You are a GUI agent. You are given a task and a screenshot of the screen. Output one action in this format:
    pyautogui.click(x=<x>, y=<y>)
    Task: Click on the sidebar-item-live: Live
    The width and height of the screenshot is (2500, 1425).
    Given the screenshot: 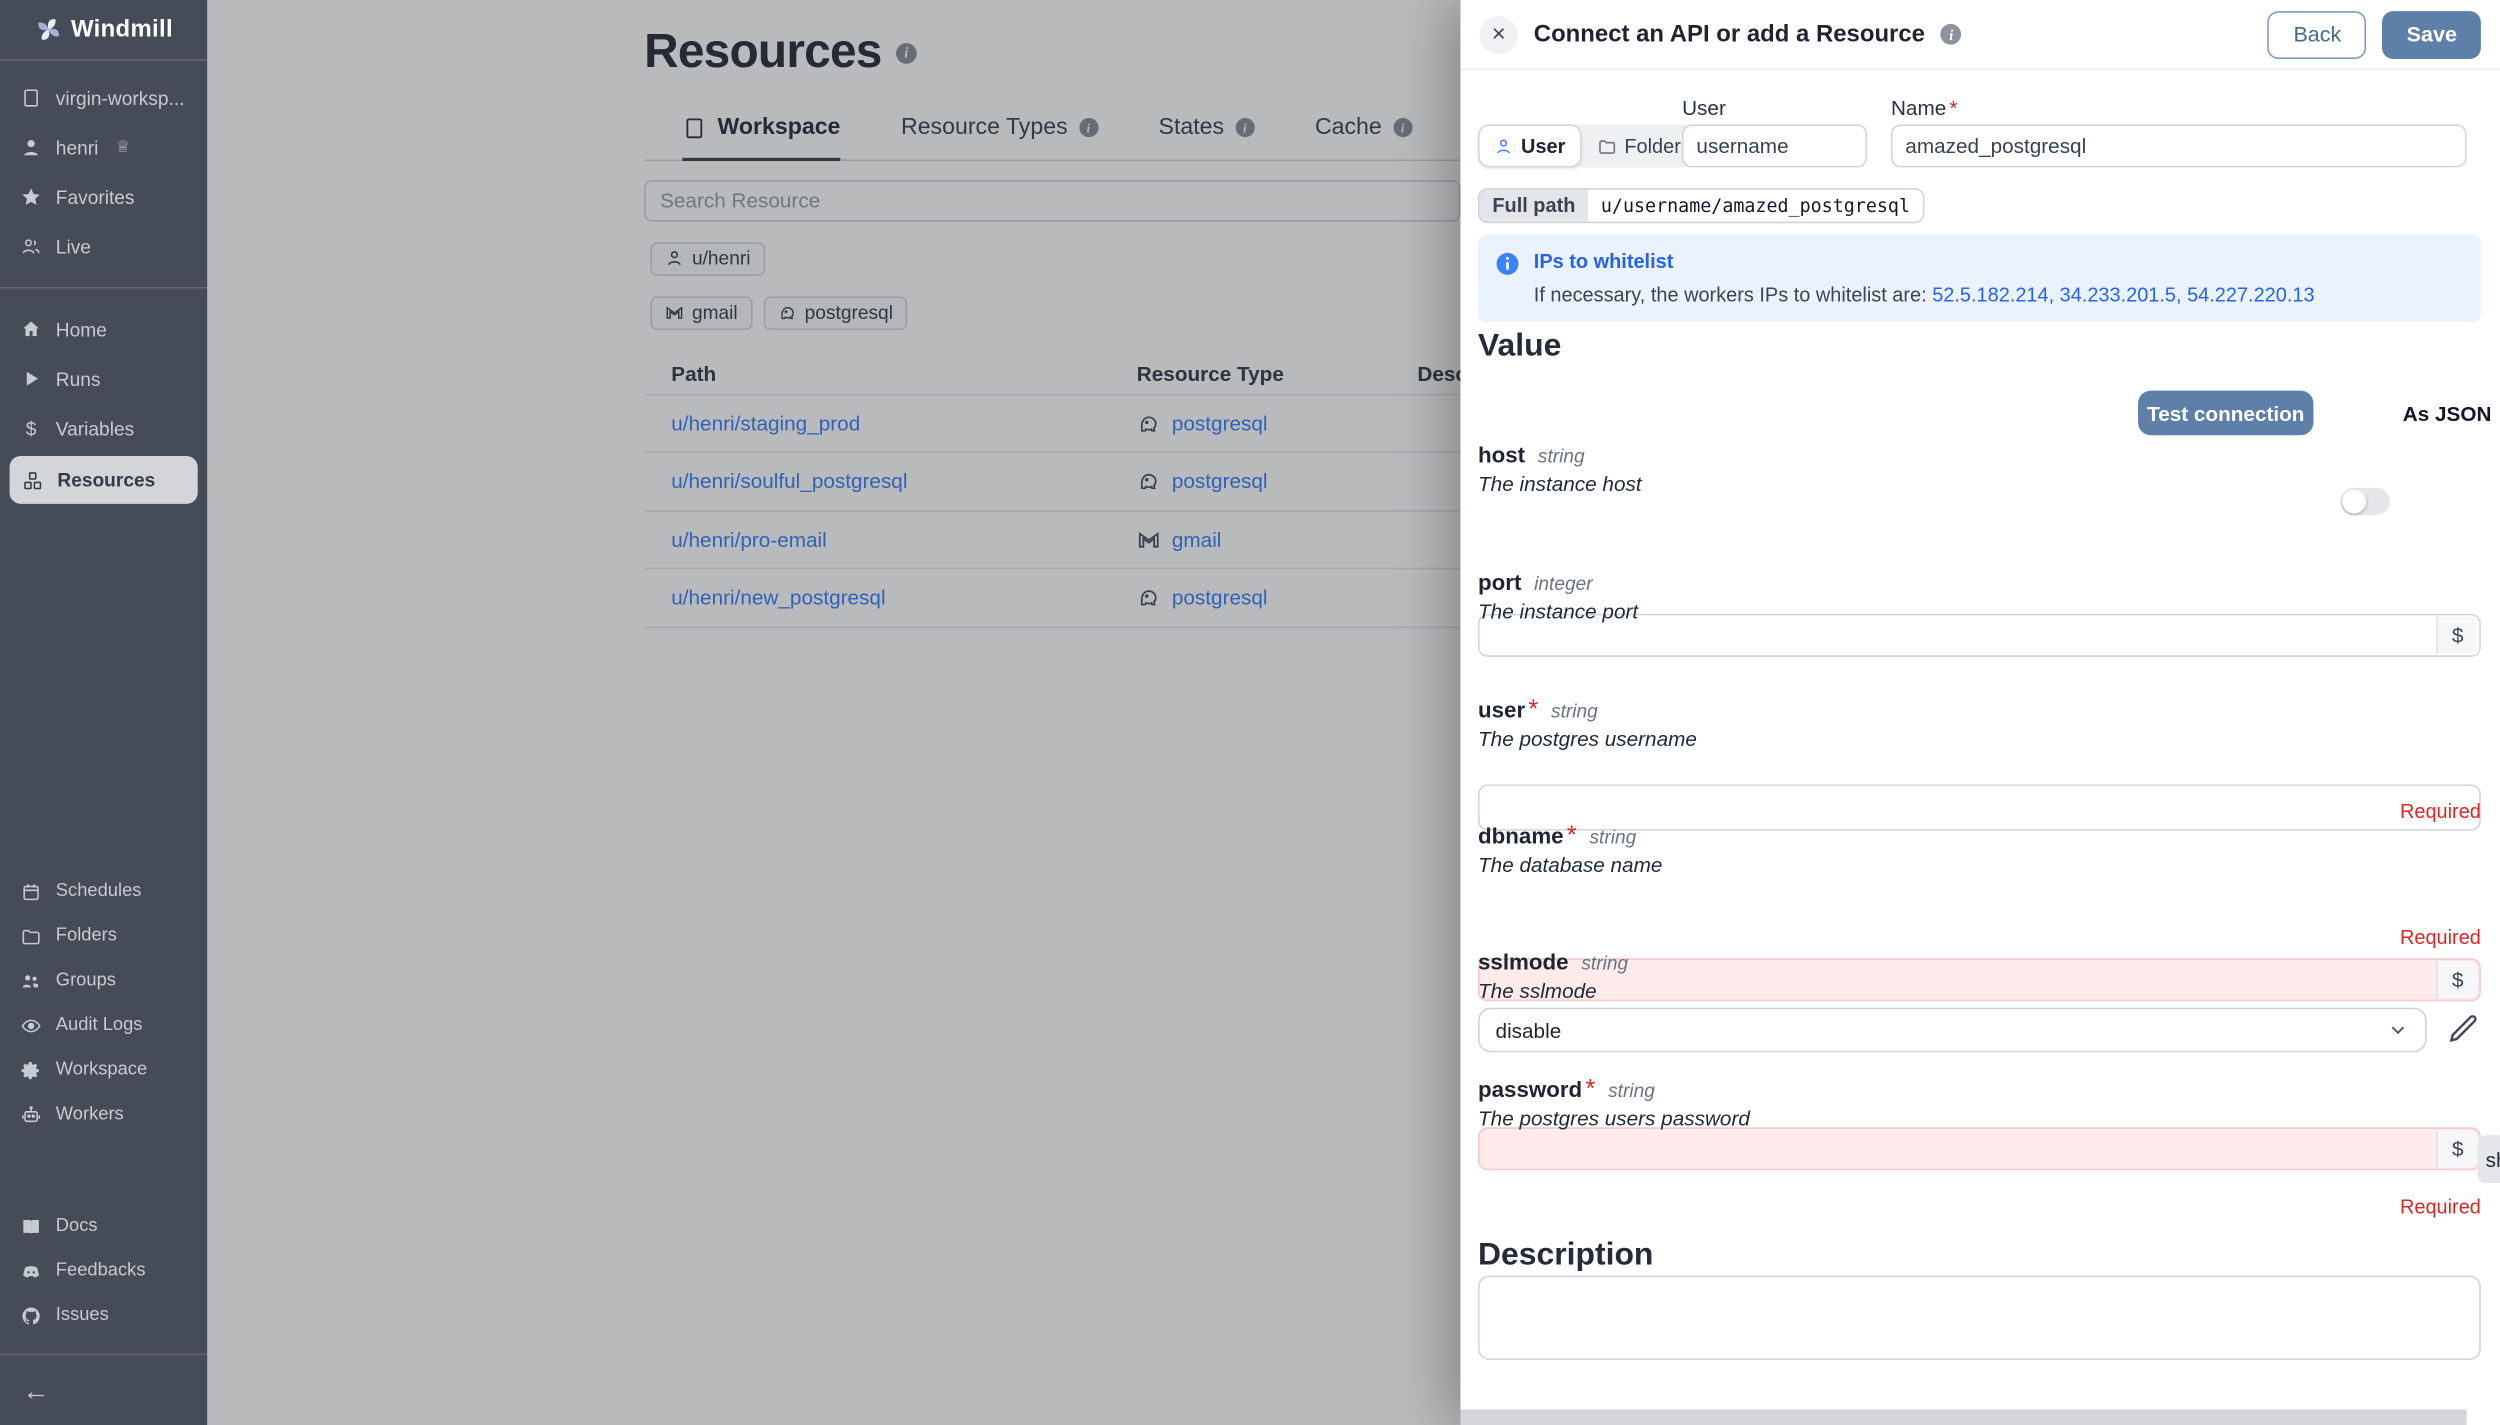 What is the action you would take?
    pyautogui.click(x=103, y=246)
    